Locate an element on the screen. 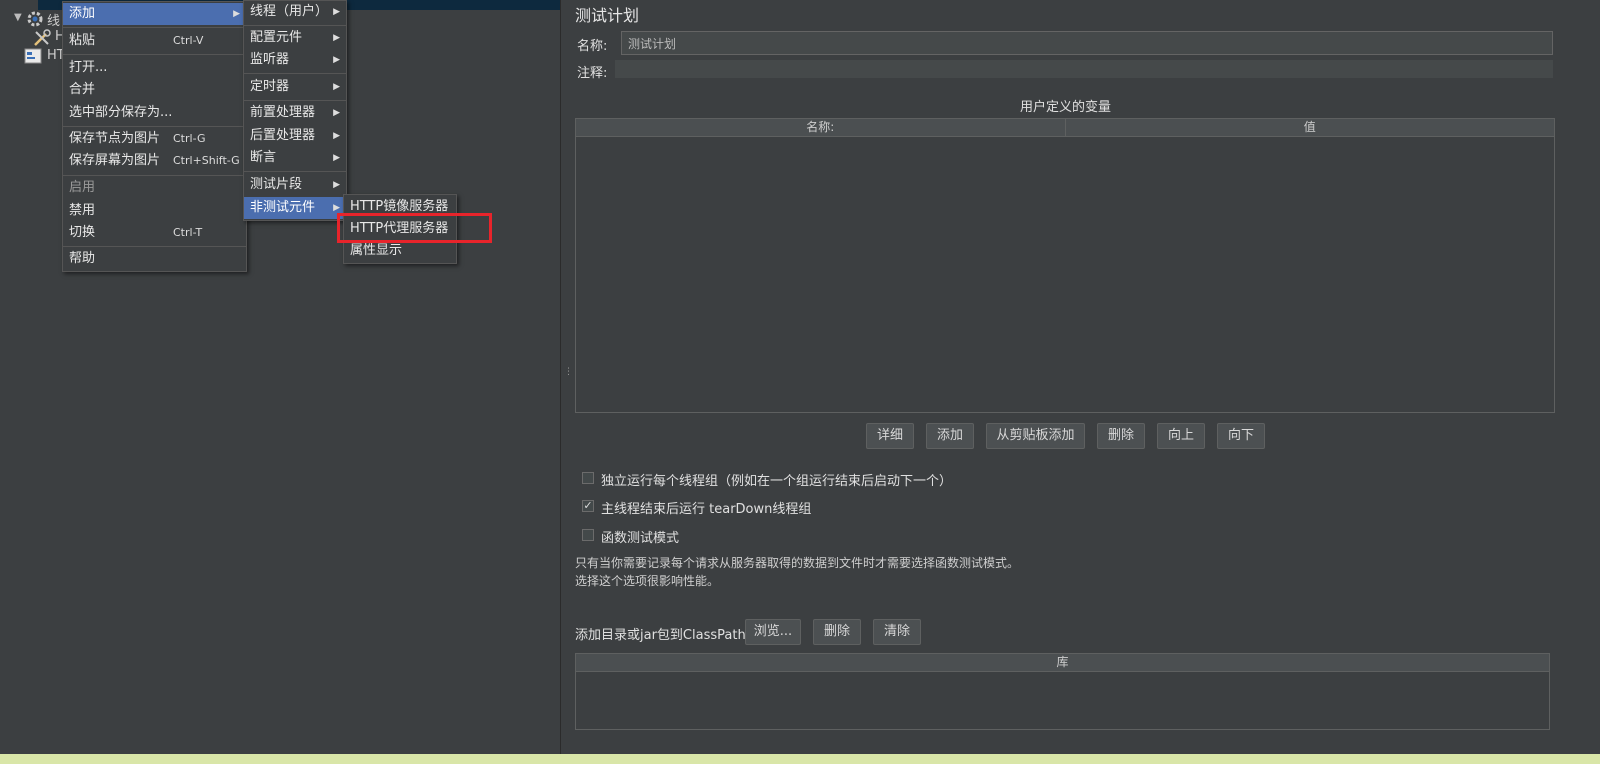 The width and height of the screenshot is (1600, 764). submenu-item-non-test-elements: 非测试元件 ▶ is located at coordinates (295, 208).